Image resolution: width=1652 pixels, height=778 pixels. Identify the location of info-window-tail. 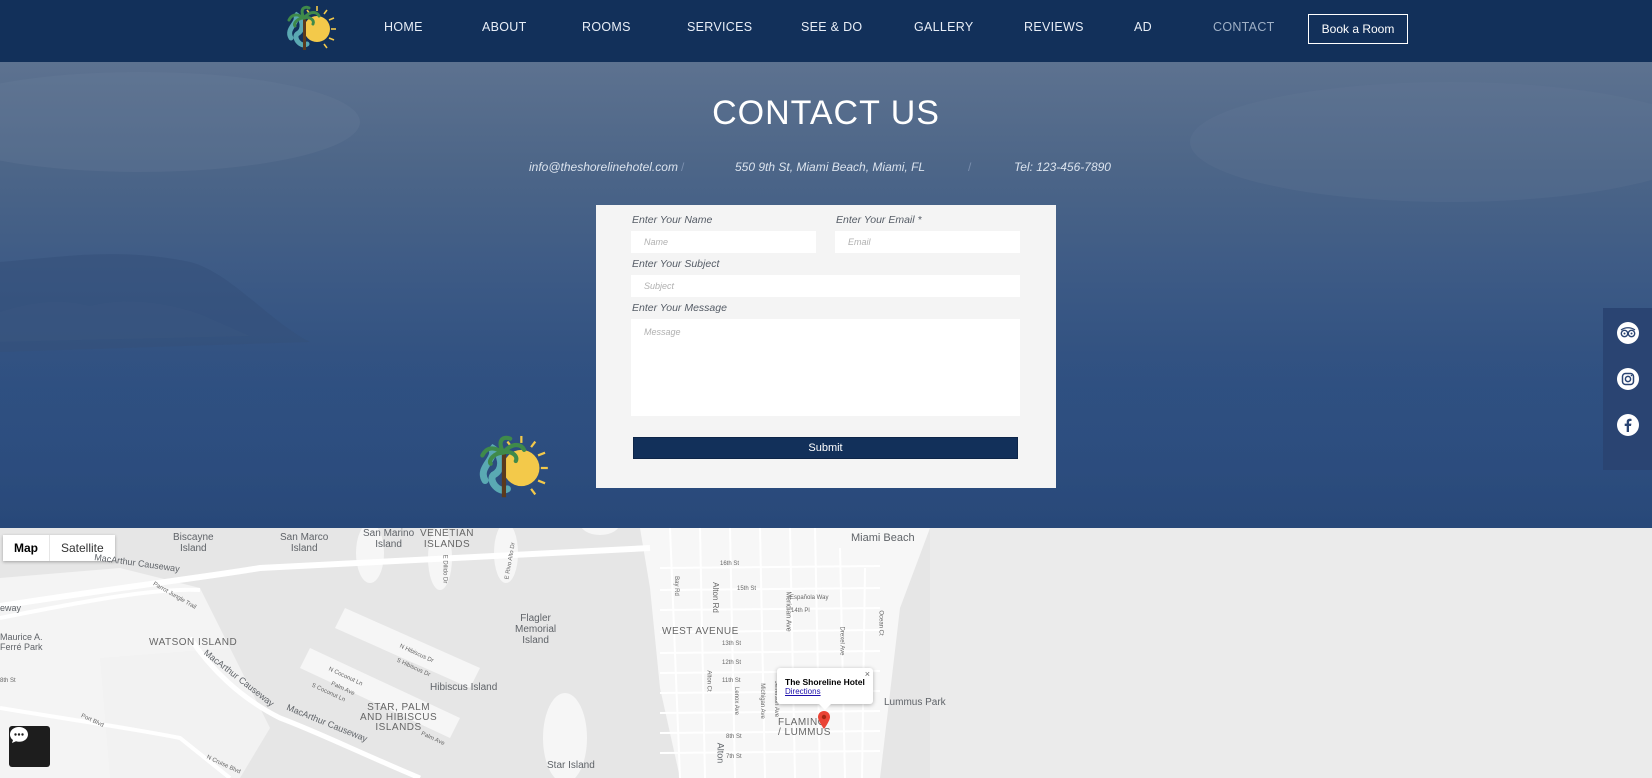
(825, 707).